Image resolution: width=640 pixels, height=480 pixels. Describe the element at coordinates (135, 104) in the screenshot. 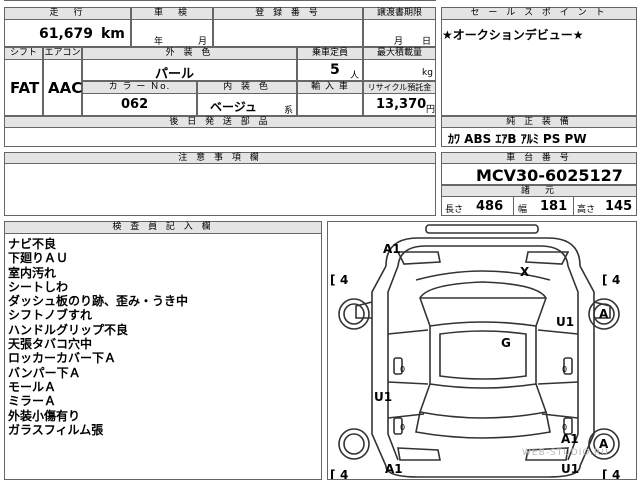

I see `color-no-value: 062` at that location.